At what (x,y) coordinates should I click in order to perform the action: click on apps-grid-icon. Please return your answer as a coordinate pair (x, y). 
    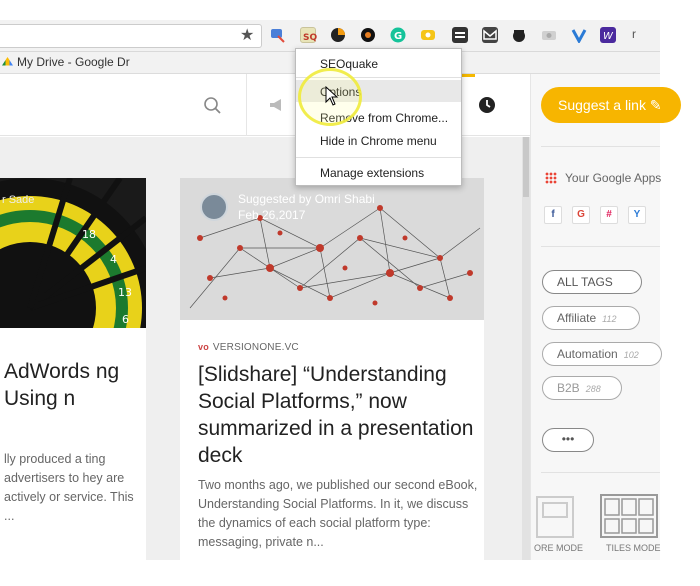
    Looking at the image, I should click on (551, 178).